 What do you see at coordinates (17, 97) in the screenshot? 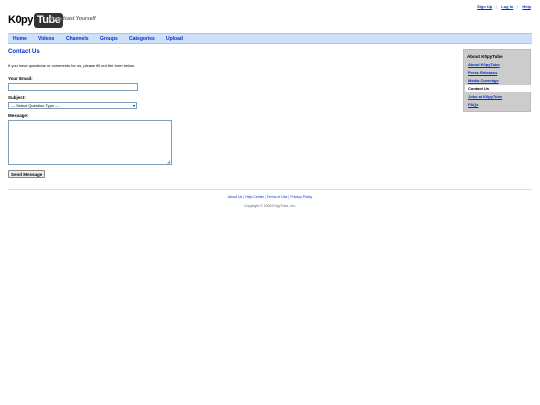
I see `subject-label: Subject:` at bounding box center [17, 97].